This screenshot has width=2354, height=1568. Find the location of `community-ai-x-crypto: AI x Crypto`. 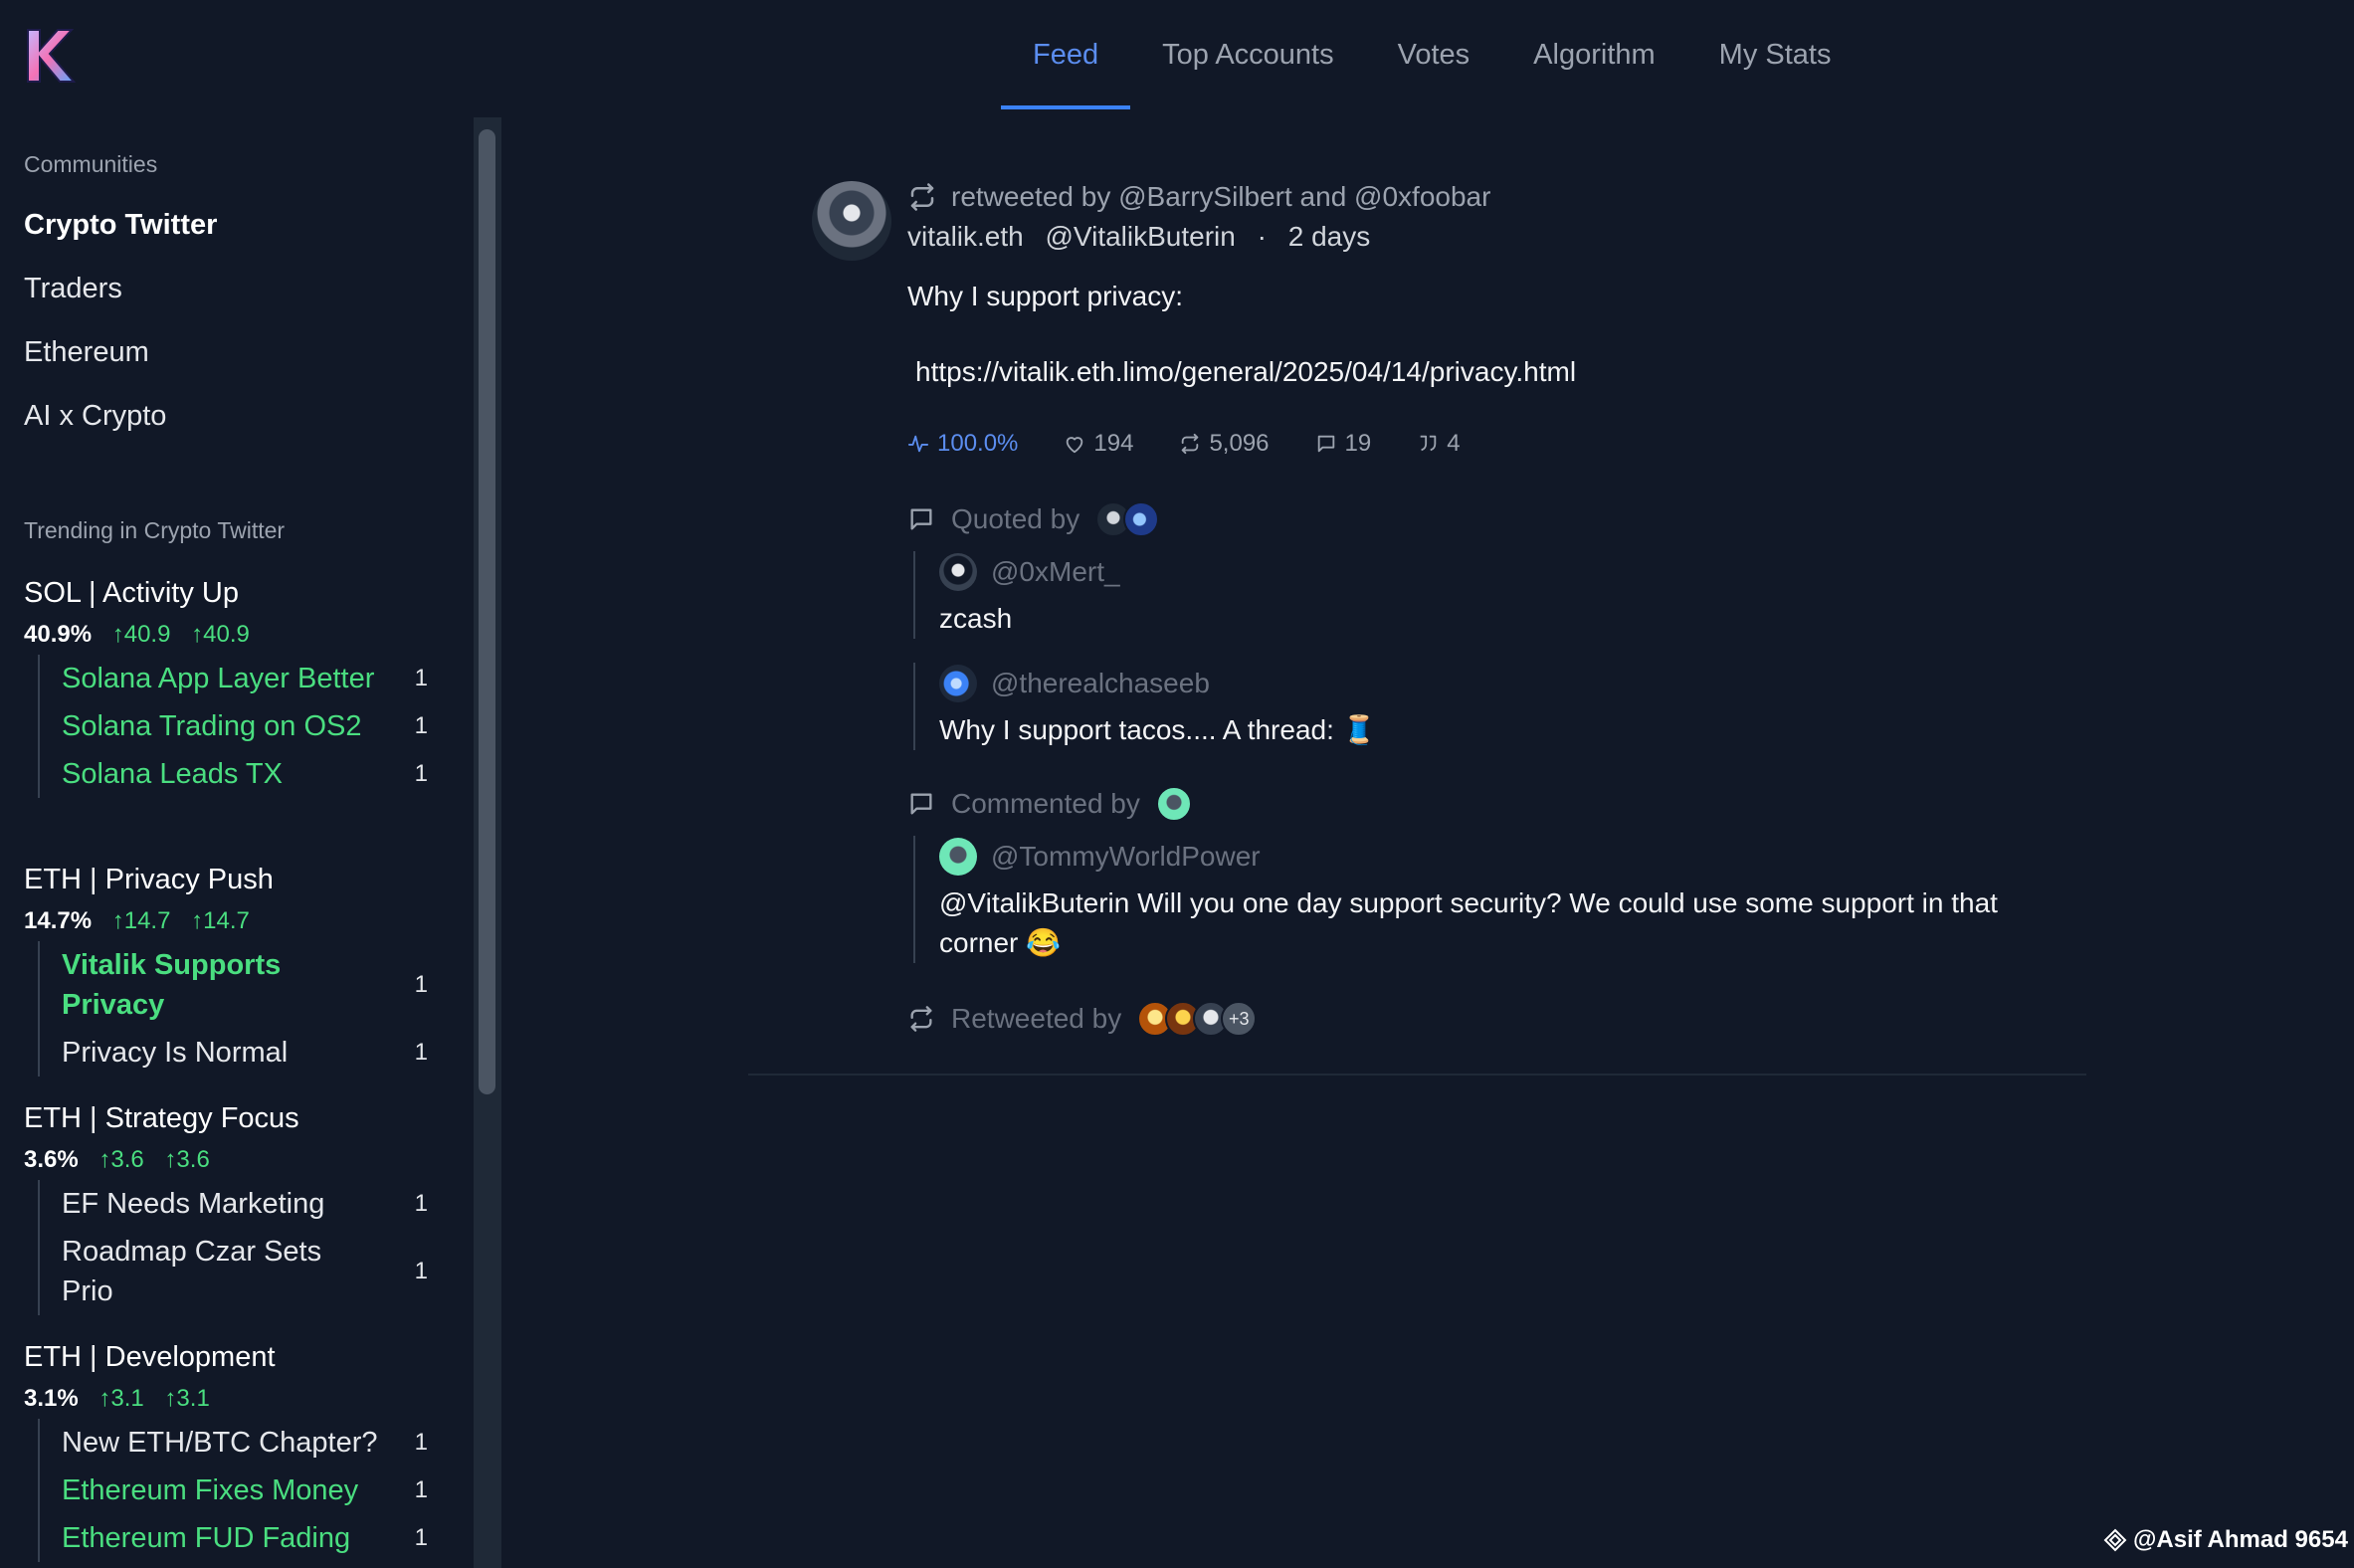

community-ai-x-crypto: AI x Crypto is located at coordinates (95, 416).